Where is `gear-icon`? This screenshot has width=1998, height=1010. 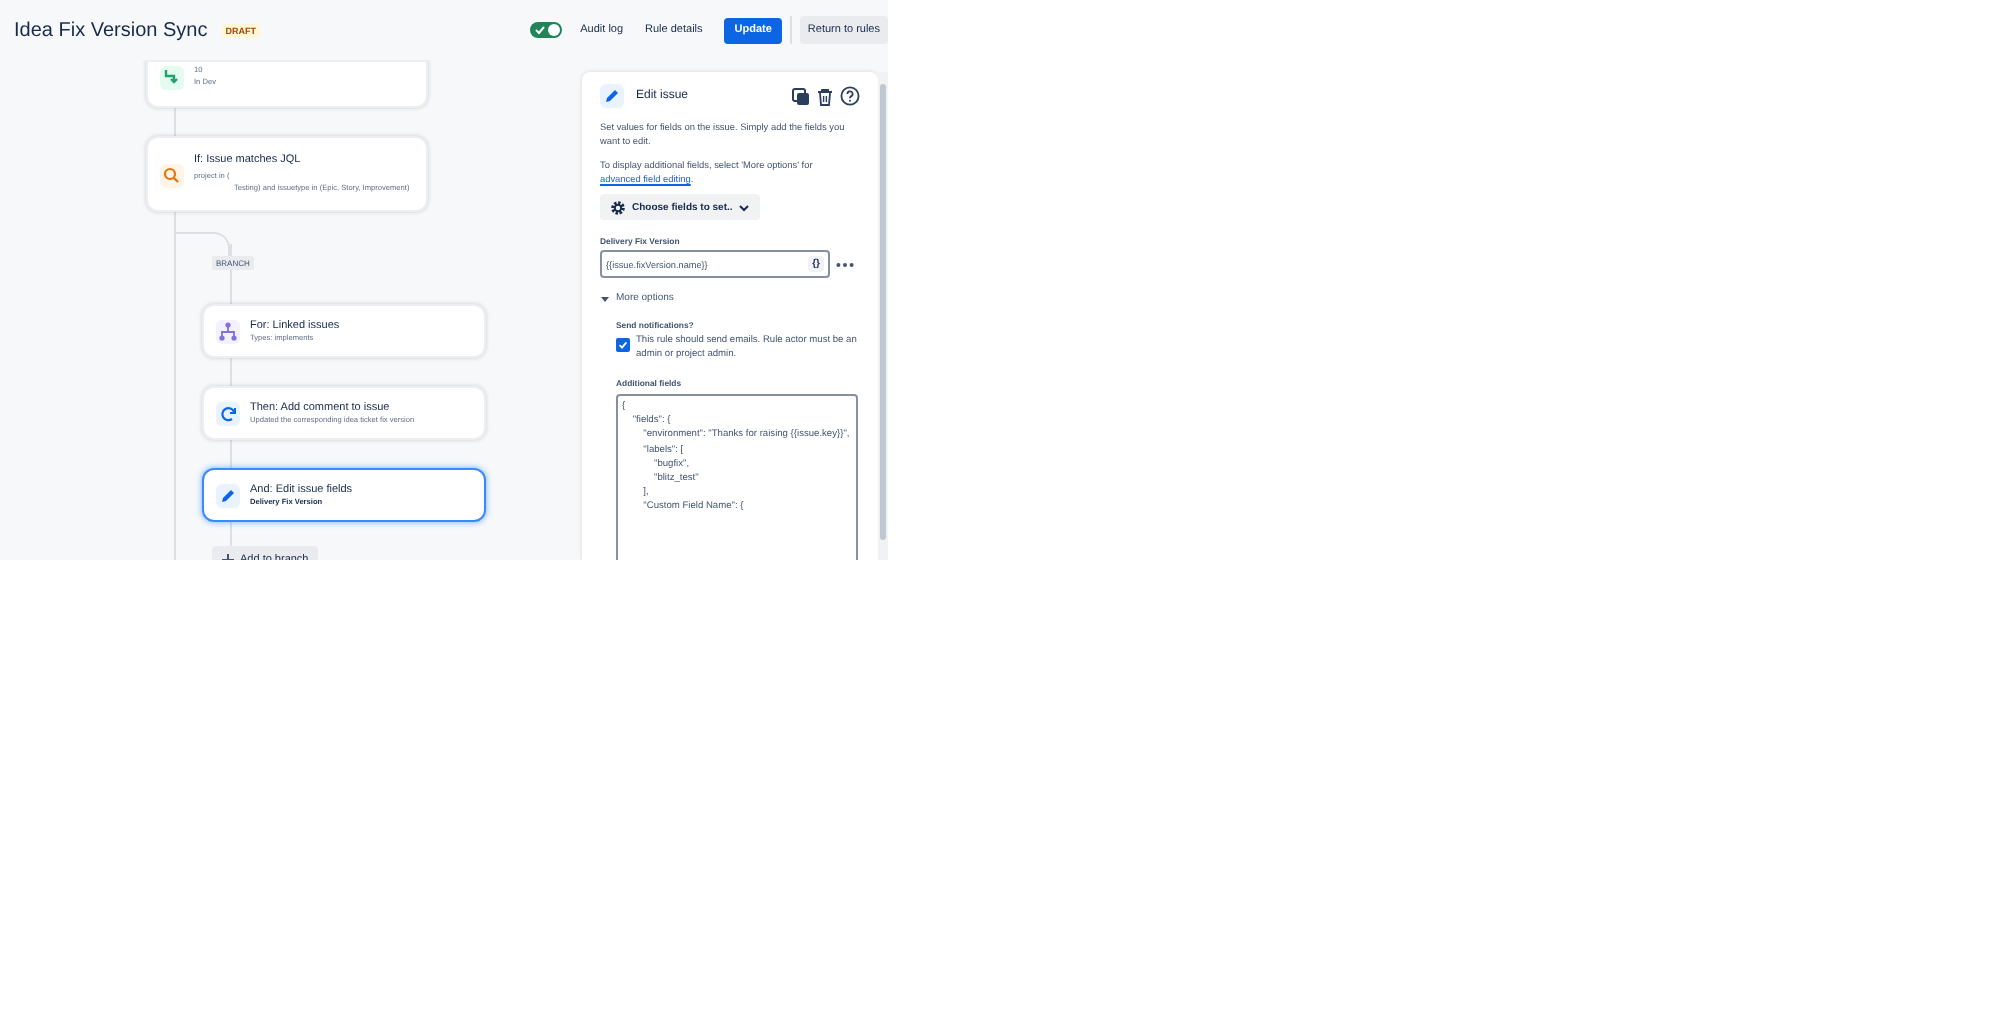
gear-icon is located at coordinates (618, 207).